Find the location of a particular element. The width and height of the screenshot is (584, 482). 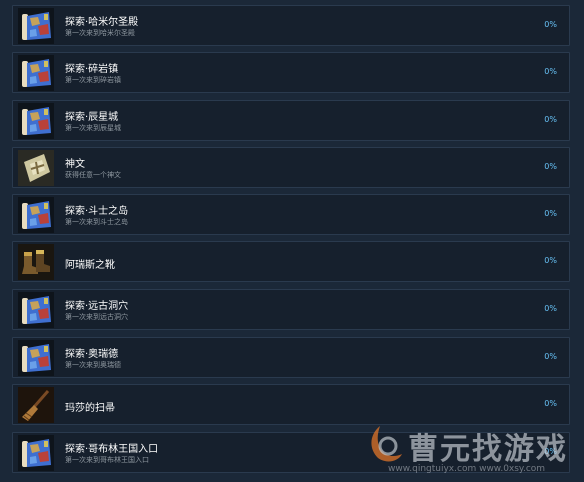

achievement-row: 探索·斗士之岛 第一次来到斗士之岛 0% is located at coordinates (291, 214).